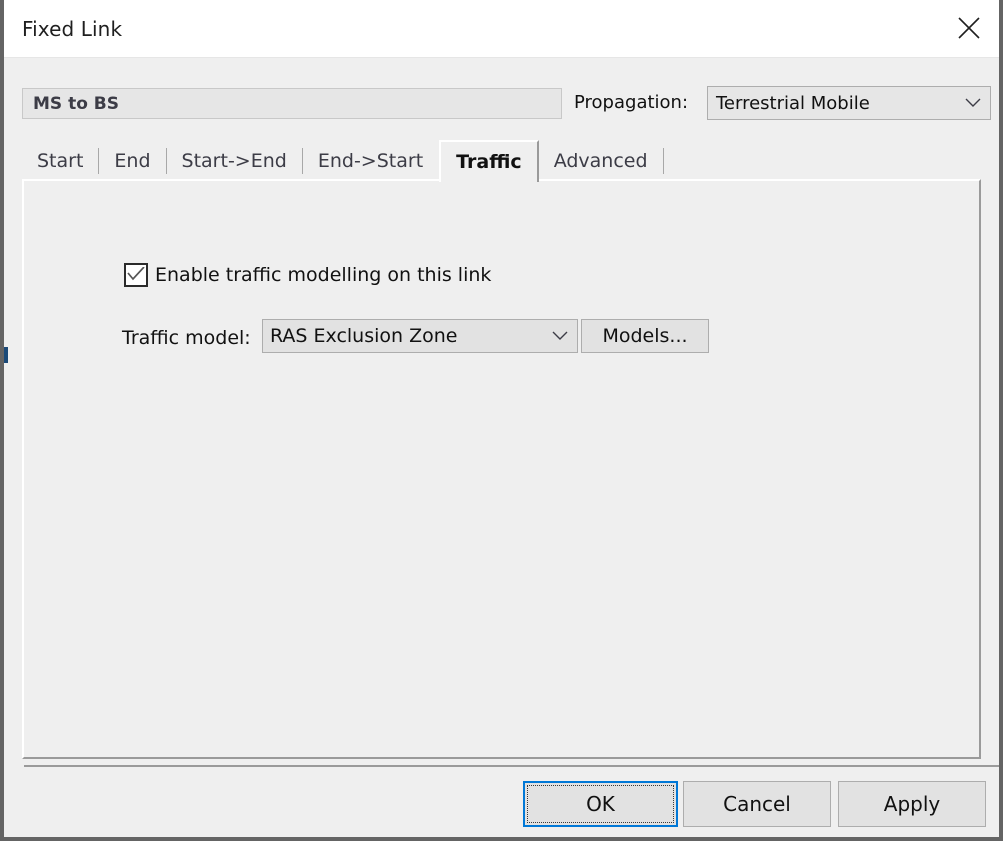 The height and width of the screenshot is (841, 1003). Describe the element at coordinates (793, 103) in the screenshot. I see `propagation-value: Terrestrial Mobile` at that location.